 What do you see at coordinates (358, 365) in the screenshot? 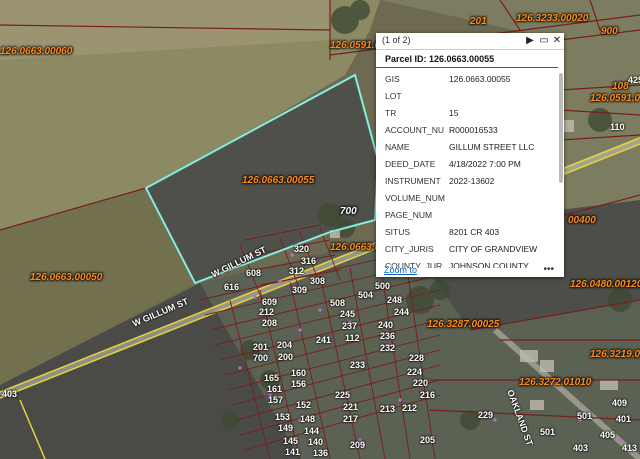
I see `lot-number: 233` at bounding box center [358, 365].